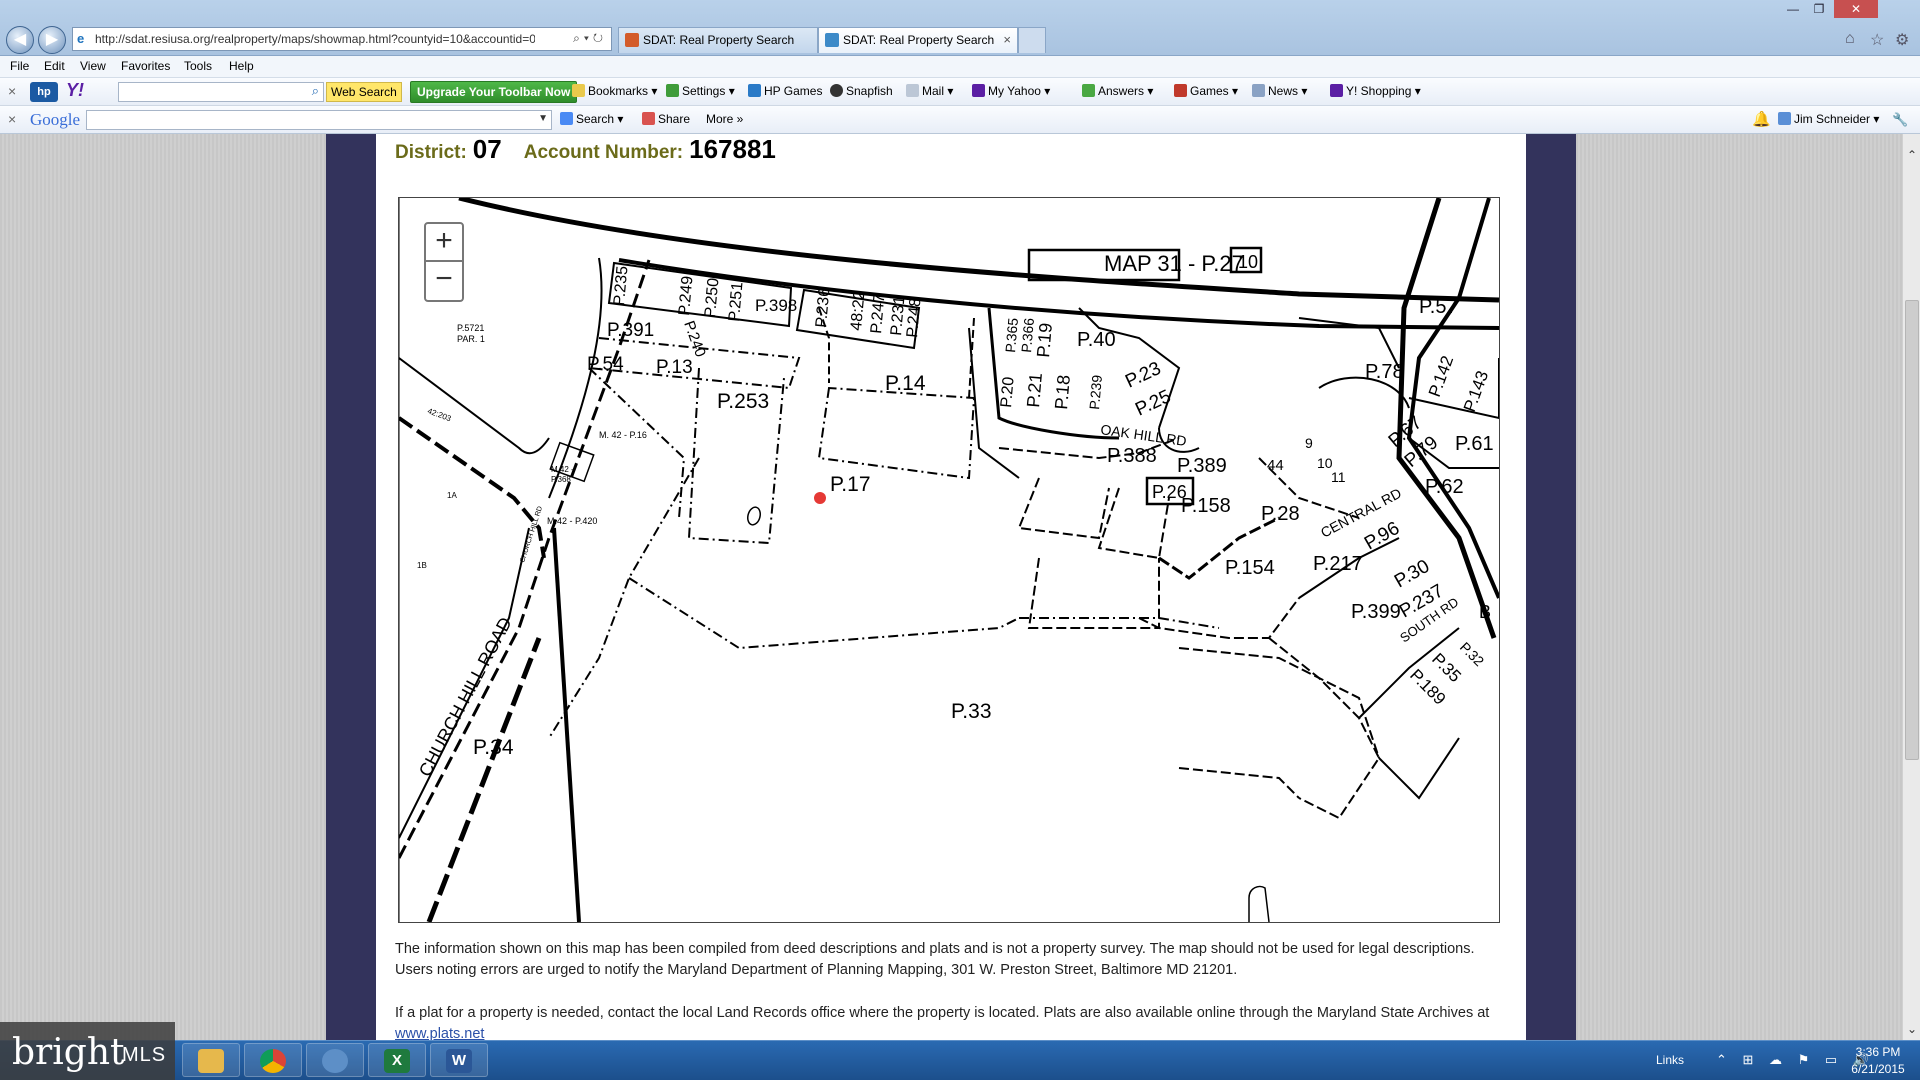  What do you see at coordinates (1819, 9) in the screenshot?
I see `restore-button: ❐` at bounding box center [1819, 9].